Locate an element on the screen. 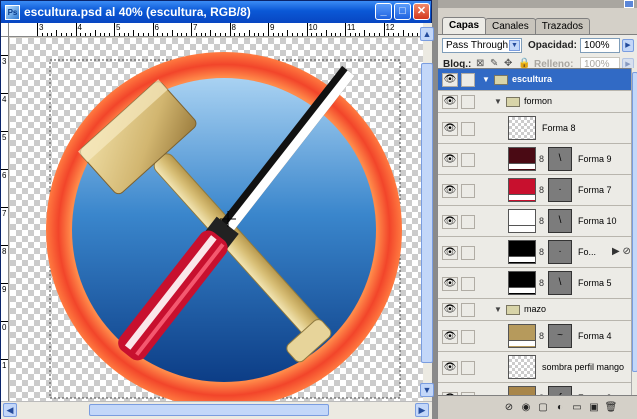 The image size is (637, 419). layer-row: 👁 8 · Forma 7 is located at coordinates (534, 190).